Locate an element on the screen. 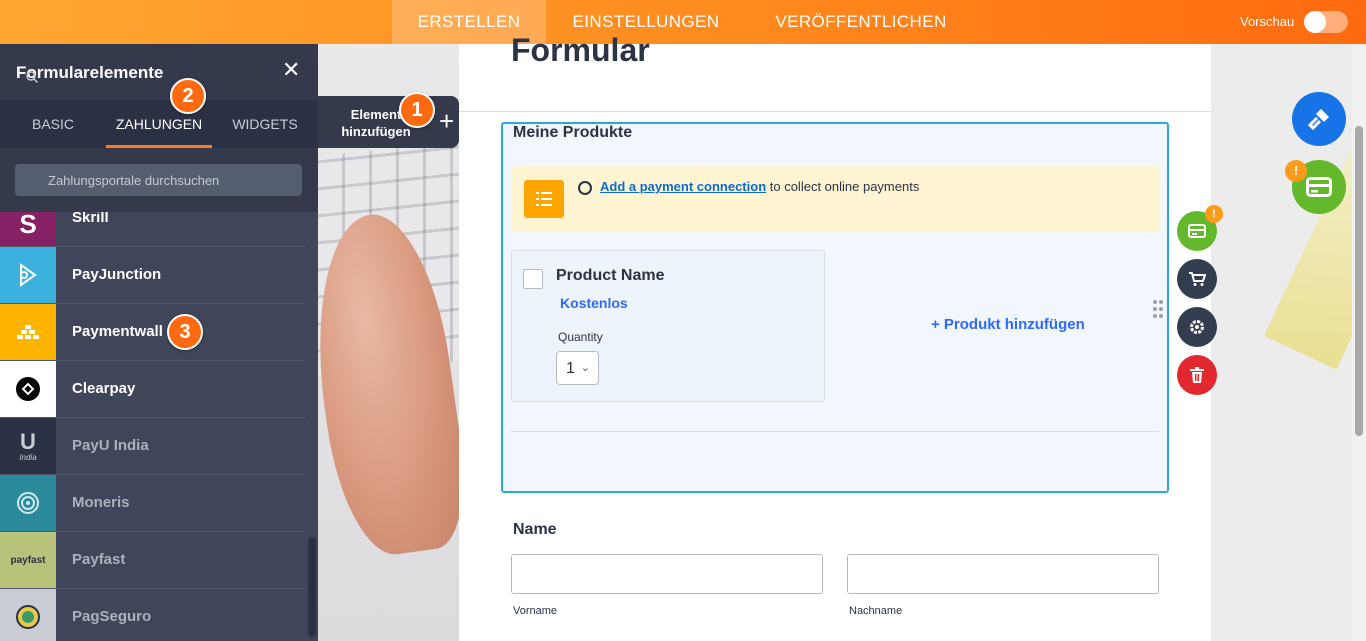  notice-radio is located at coordinates (585, 188).